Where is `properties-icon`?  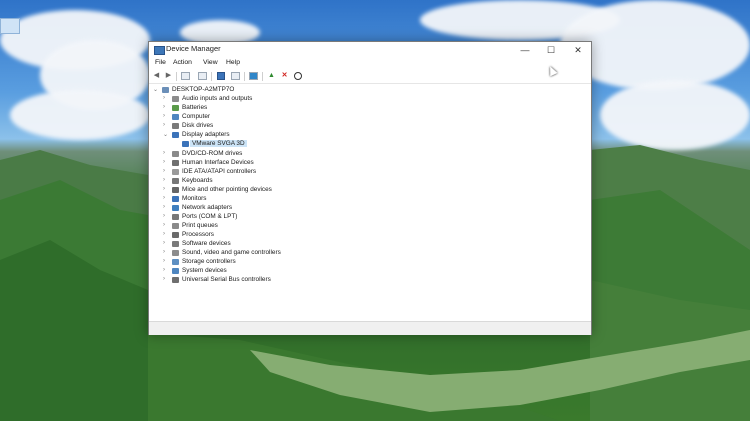 properties-icon is located at coordinates (202, 76).